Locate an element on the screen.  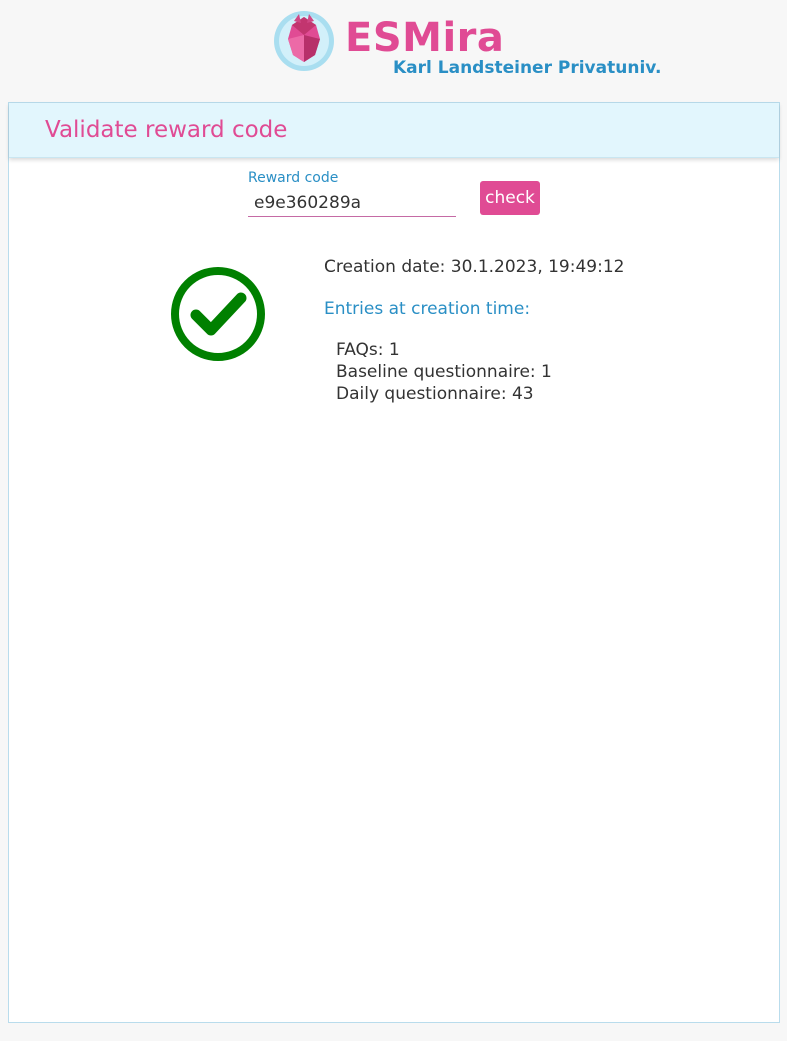
panel-header: Validate reward code is located at coordinates (394, 130).